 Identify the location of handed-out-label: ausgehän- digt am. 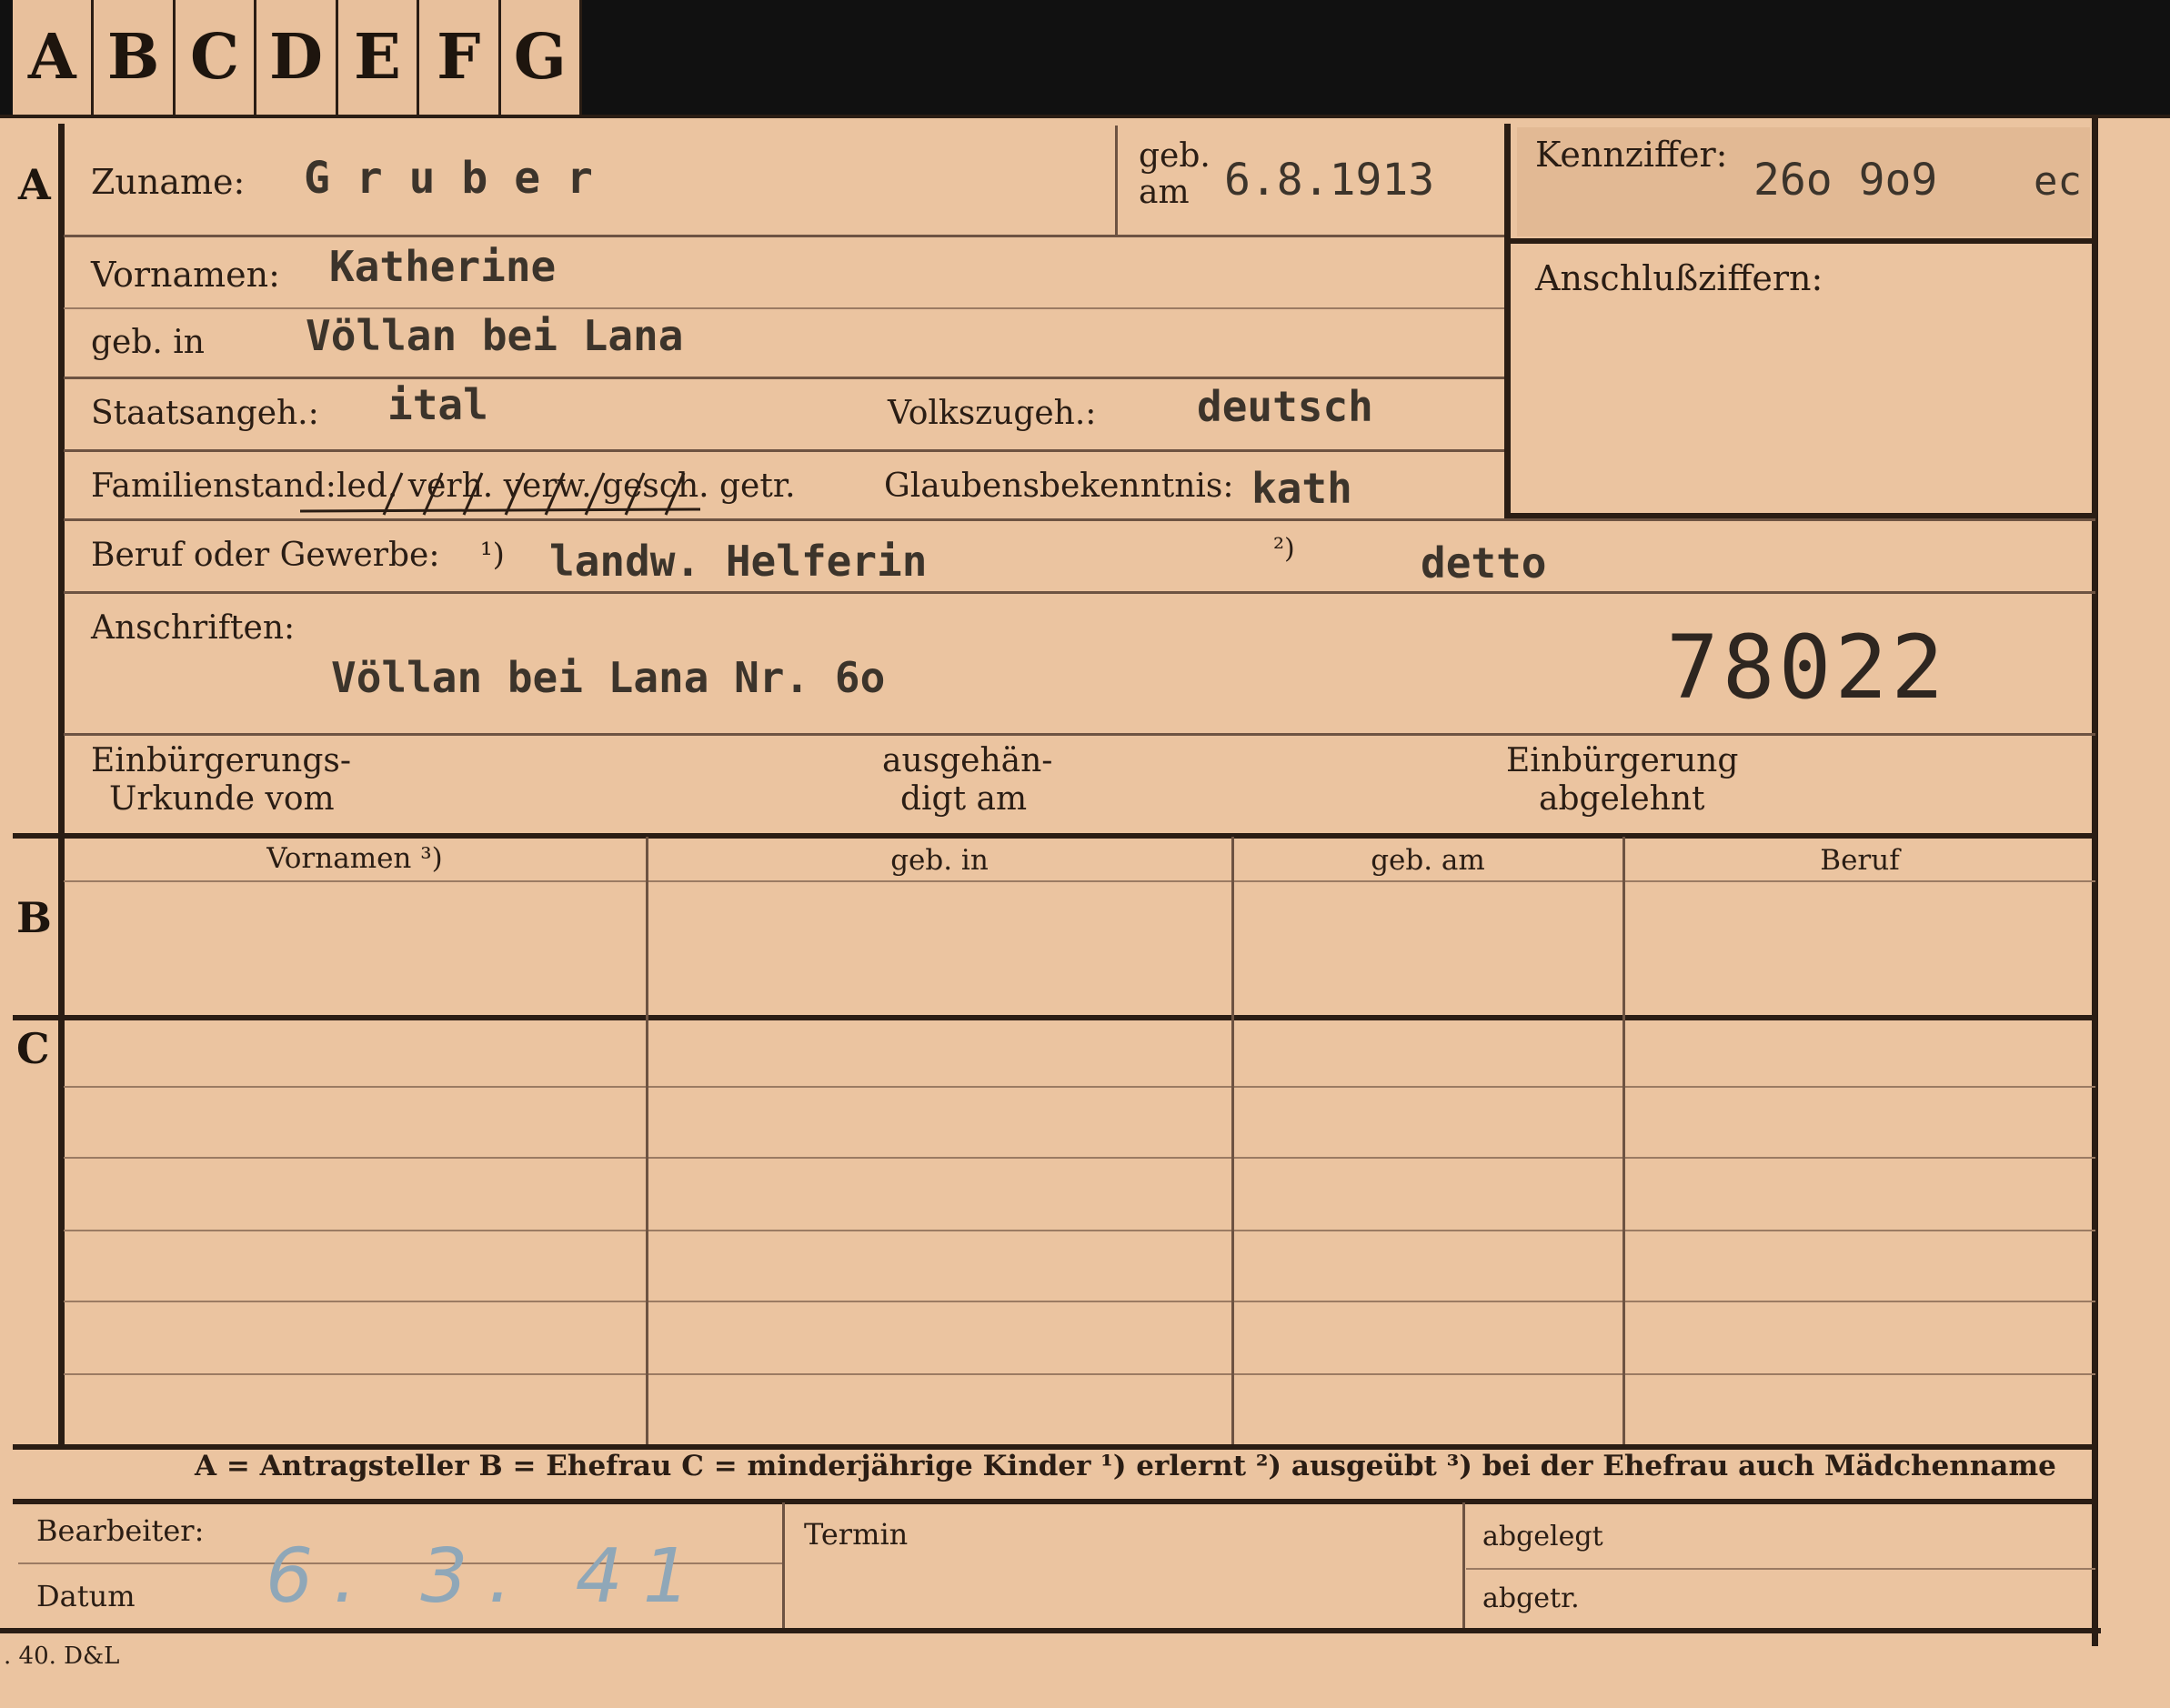
(967, 780).